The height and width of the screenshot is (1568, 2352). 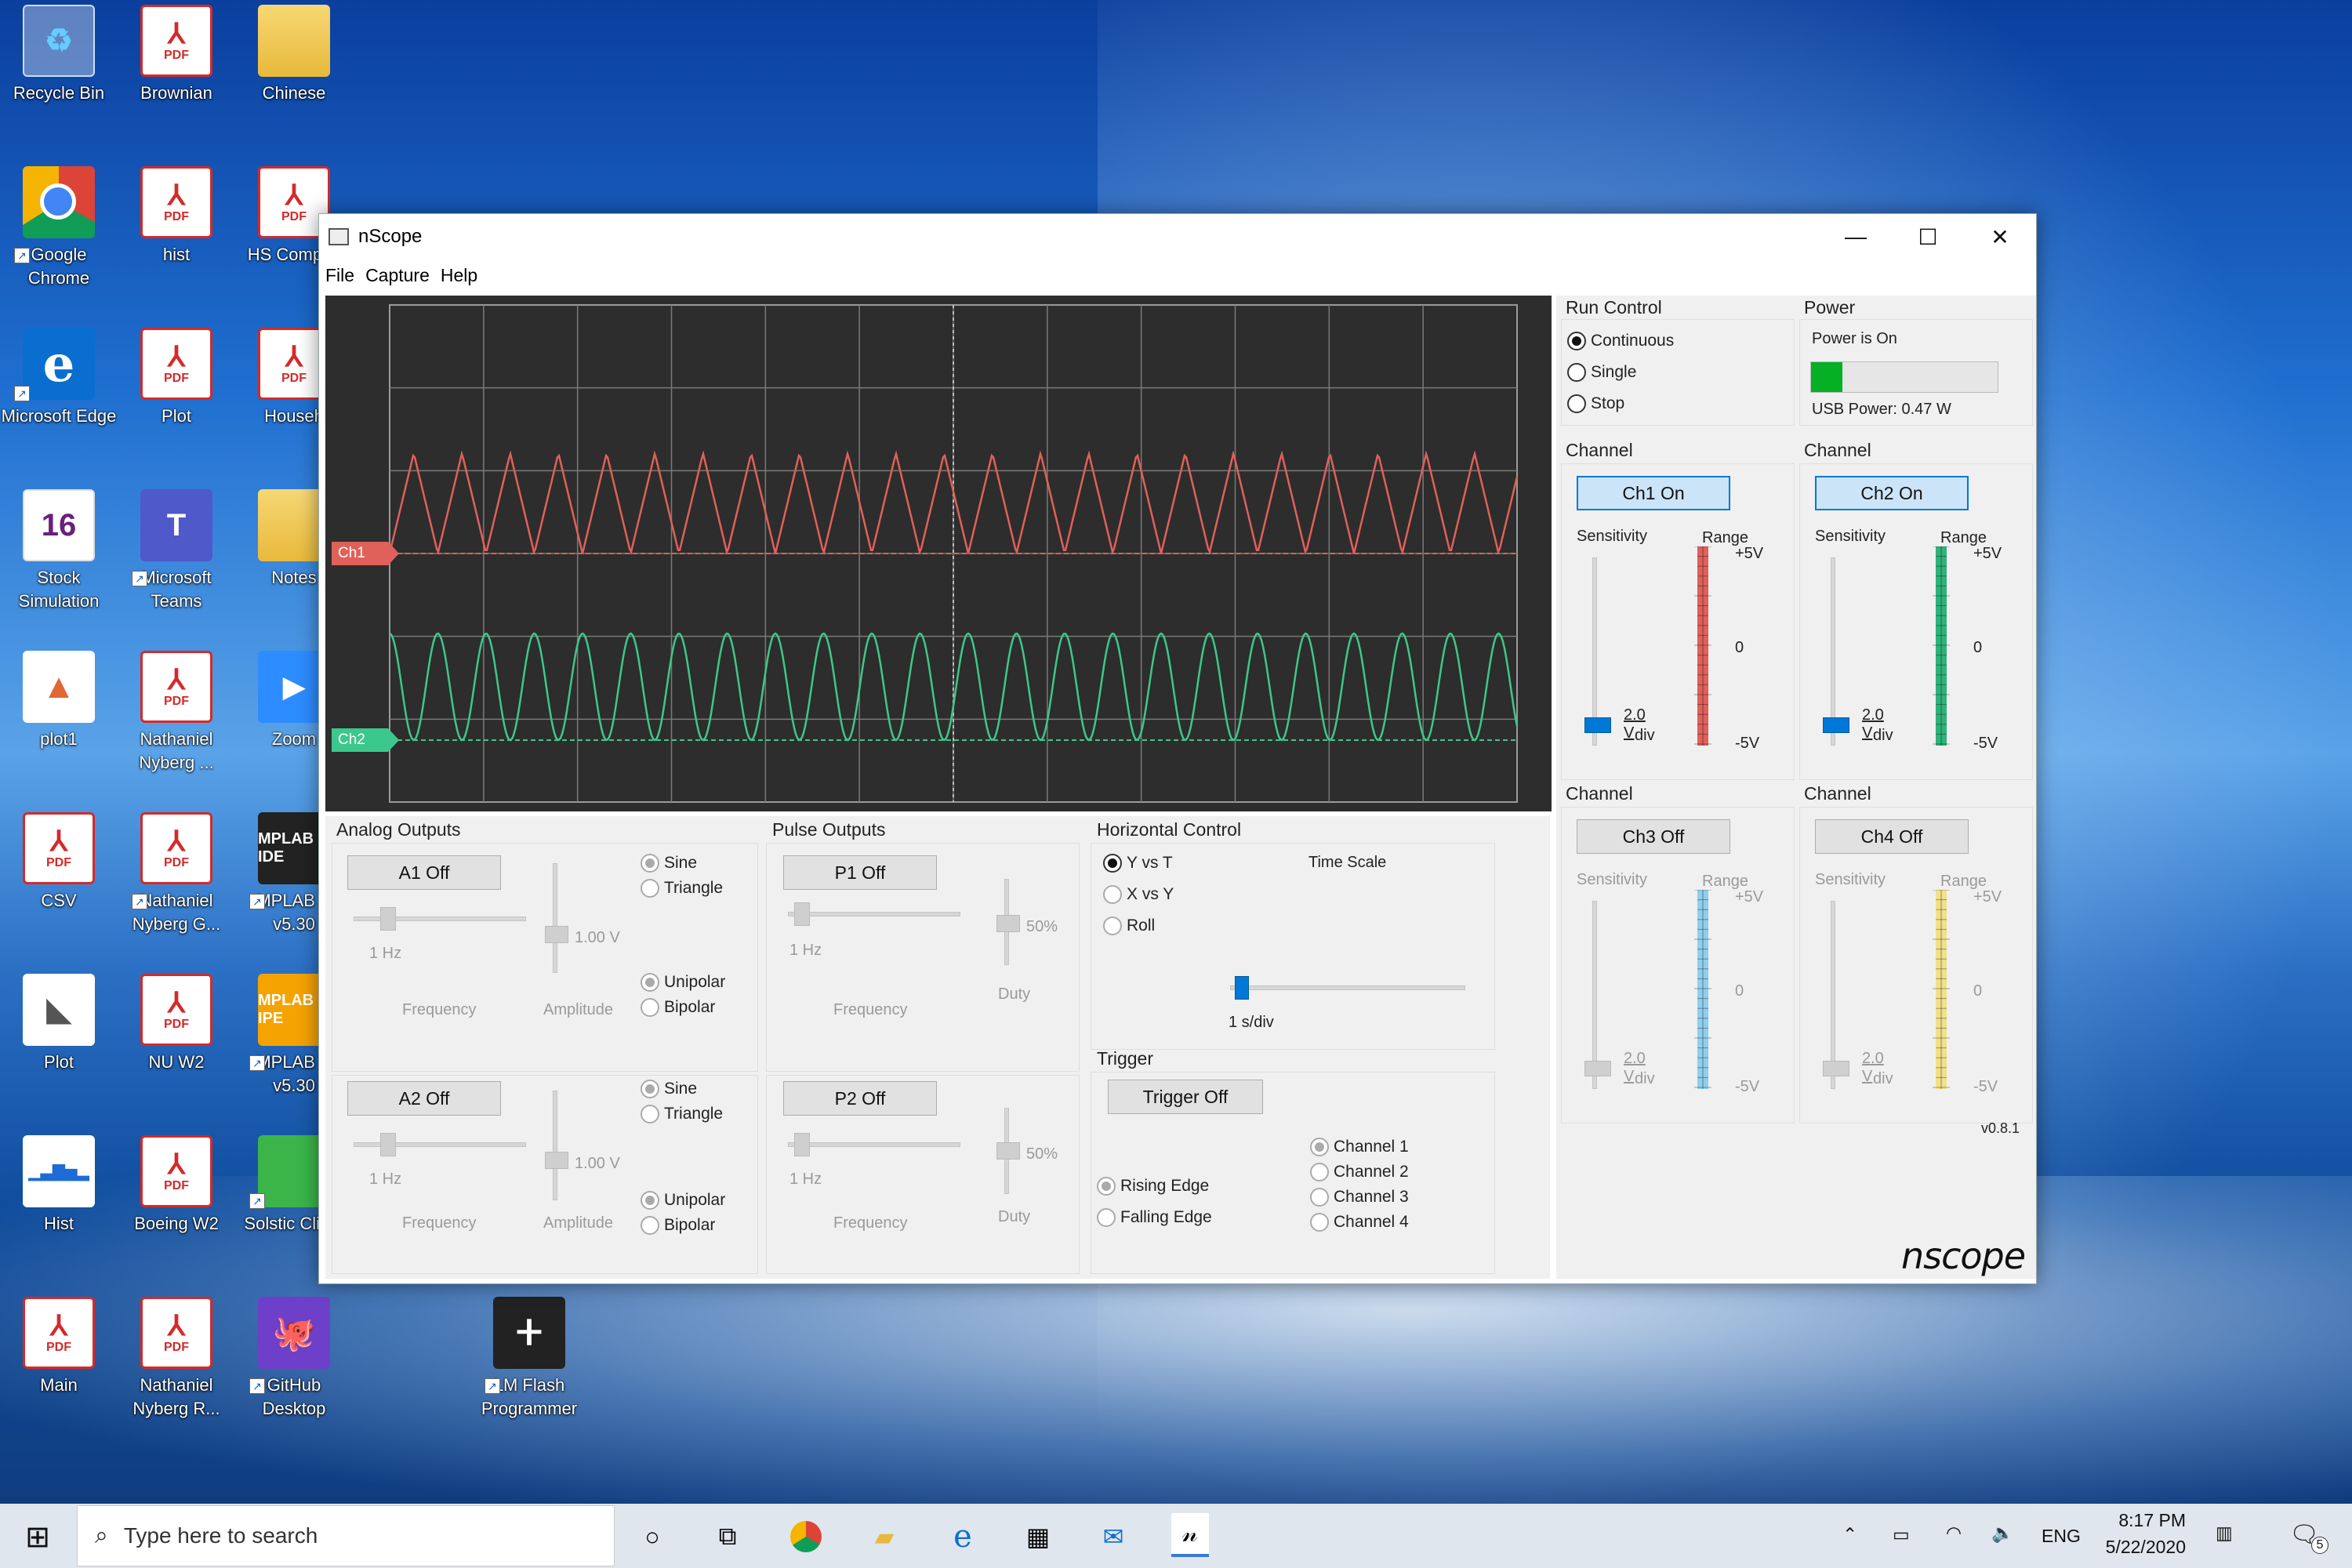 What do you see at coordinates (339, 275) in the screenshot?
I see `menu-file: File` at bounding box center [339, 275].